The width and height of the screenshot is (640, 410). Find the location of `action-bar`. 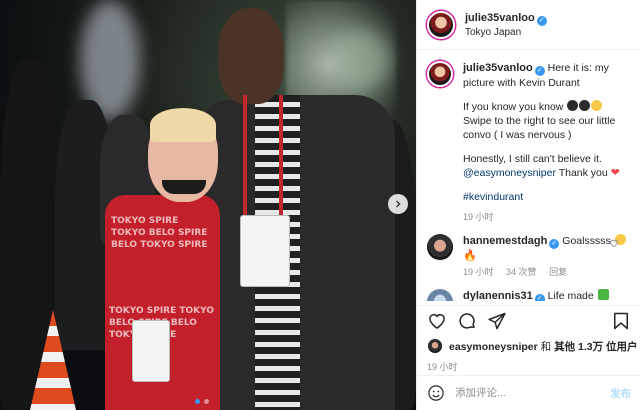

action-bar is located at coordinates (528, 320).